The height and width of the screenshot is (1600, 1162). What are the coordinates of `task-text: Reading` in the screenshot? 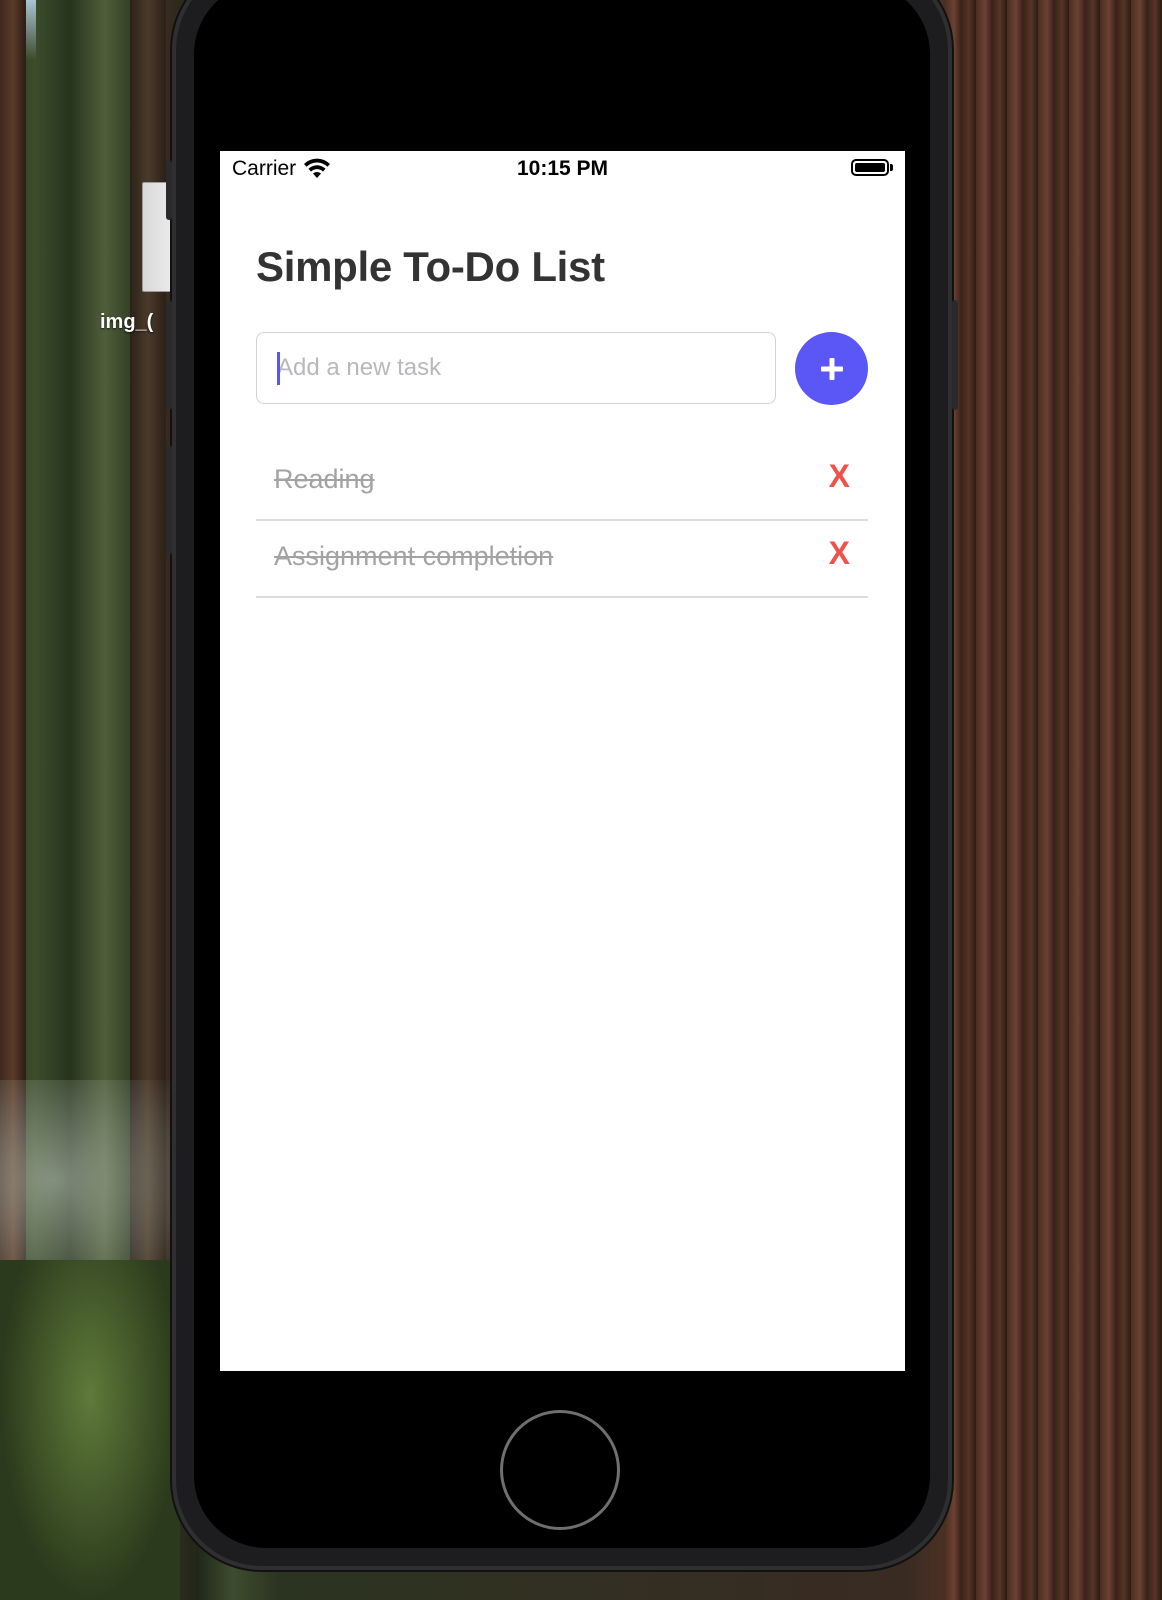 It's located at (324, 479).